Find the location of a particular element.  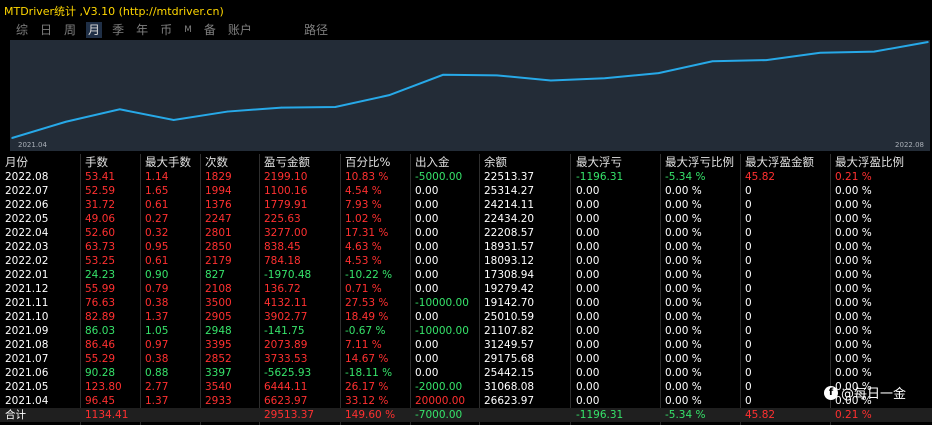

tab-item: 综 is located at coordinates (22, 30).